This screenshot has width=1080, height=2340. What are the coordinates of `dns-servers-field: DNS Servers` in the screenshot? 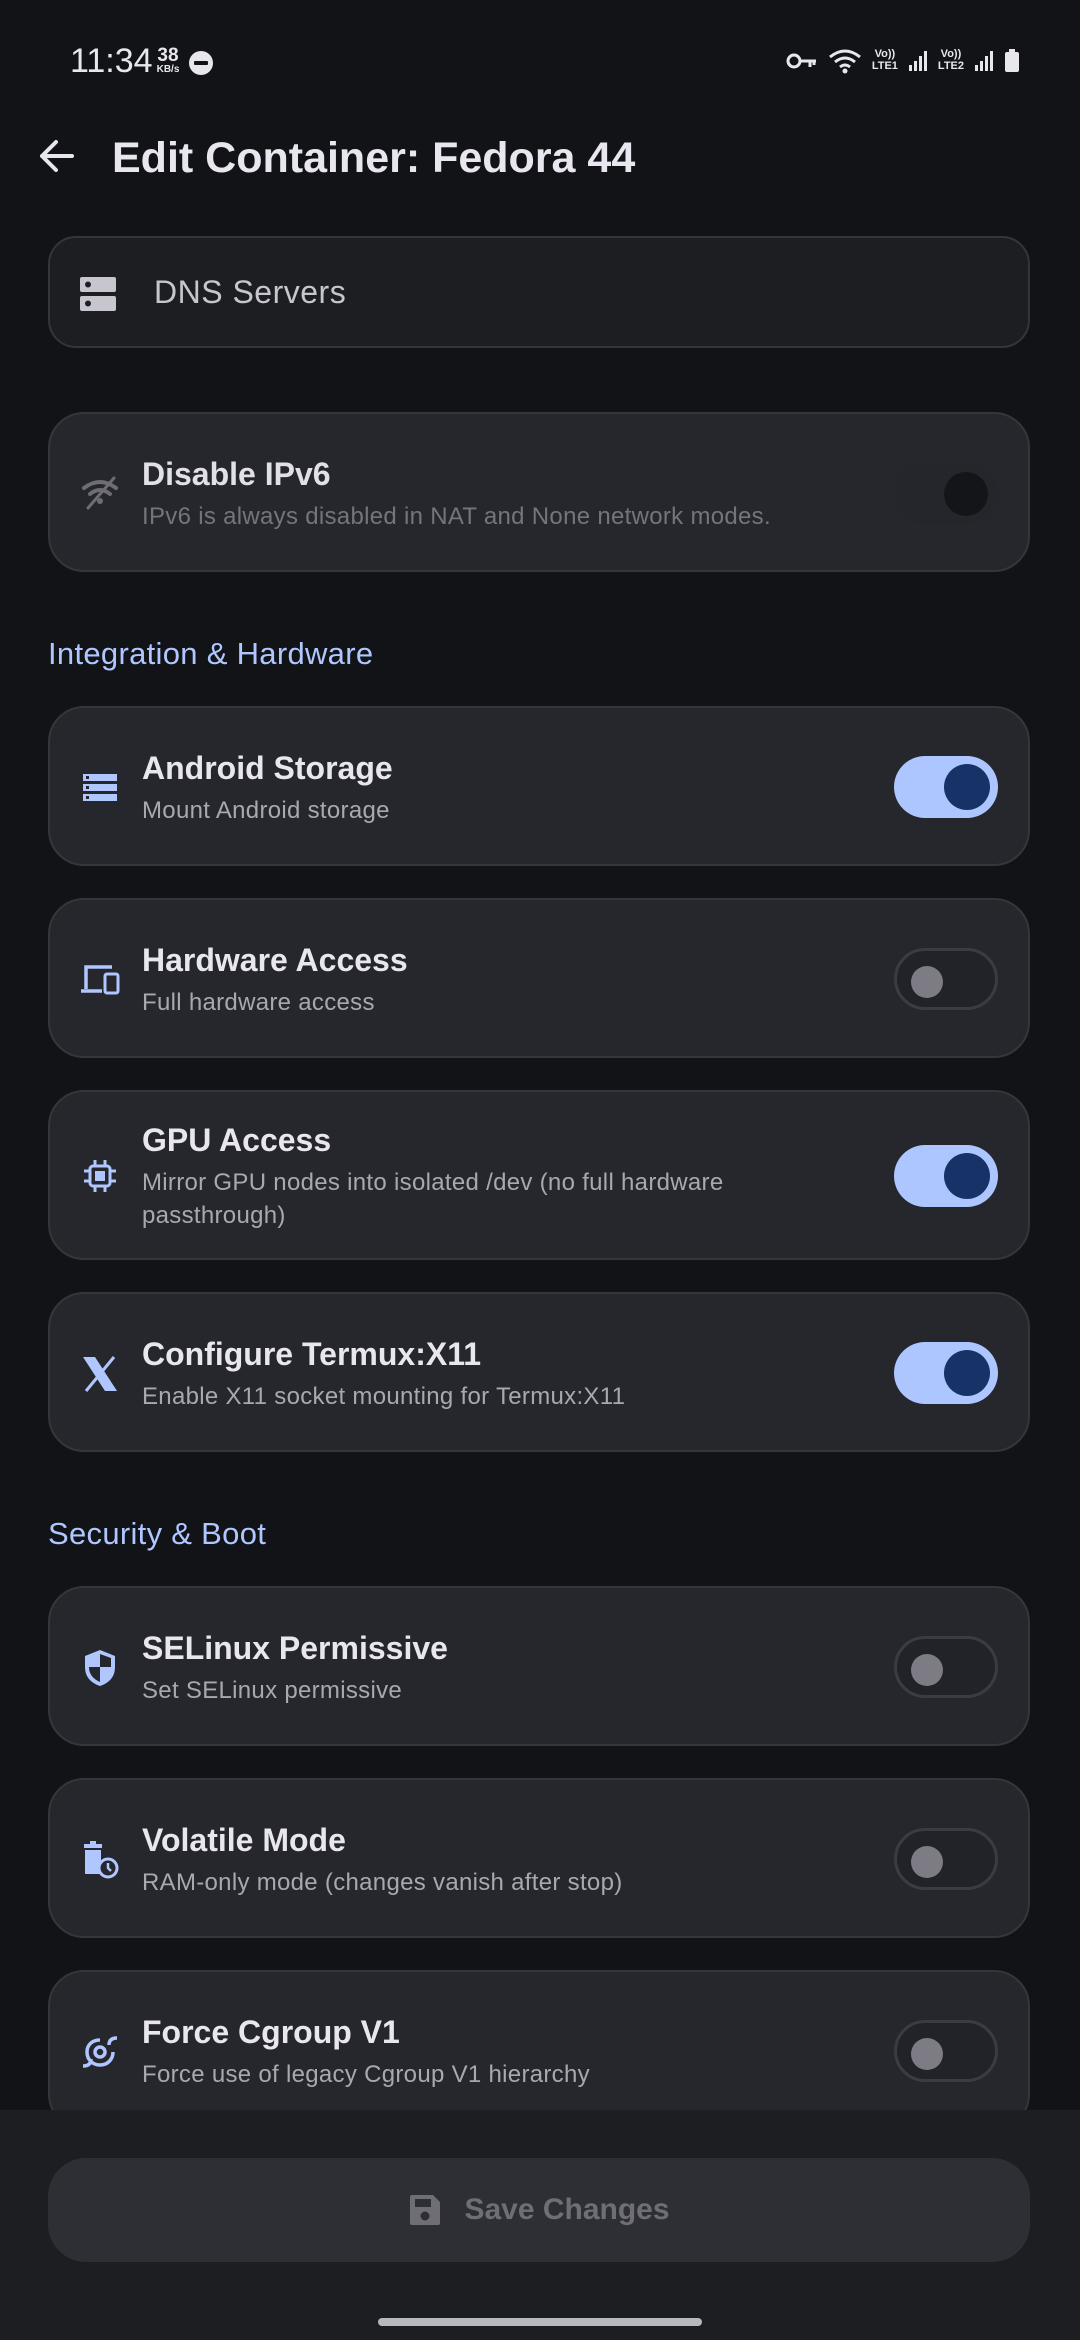 It's located at (539, 292).